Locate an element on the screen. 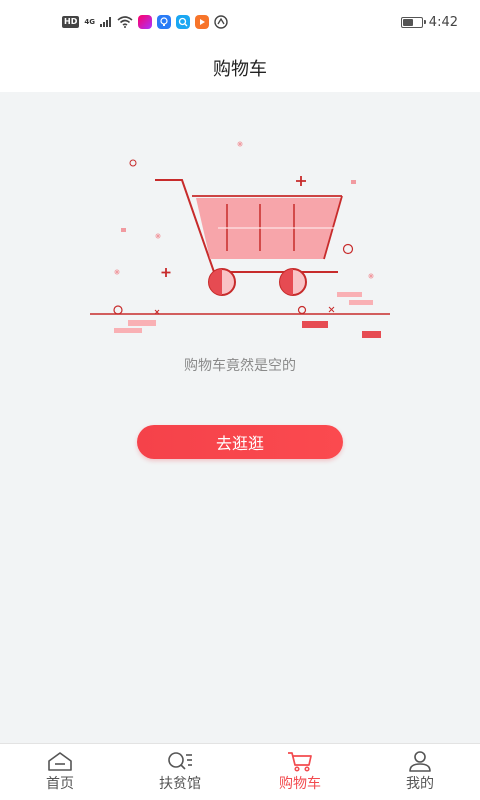  bottom-tab-bar: 首页 扶贫馆 购物车 我的 is located at coordinates (240, 771).